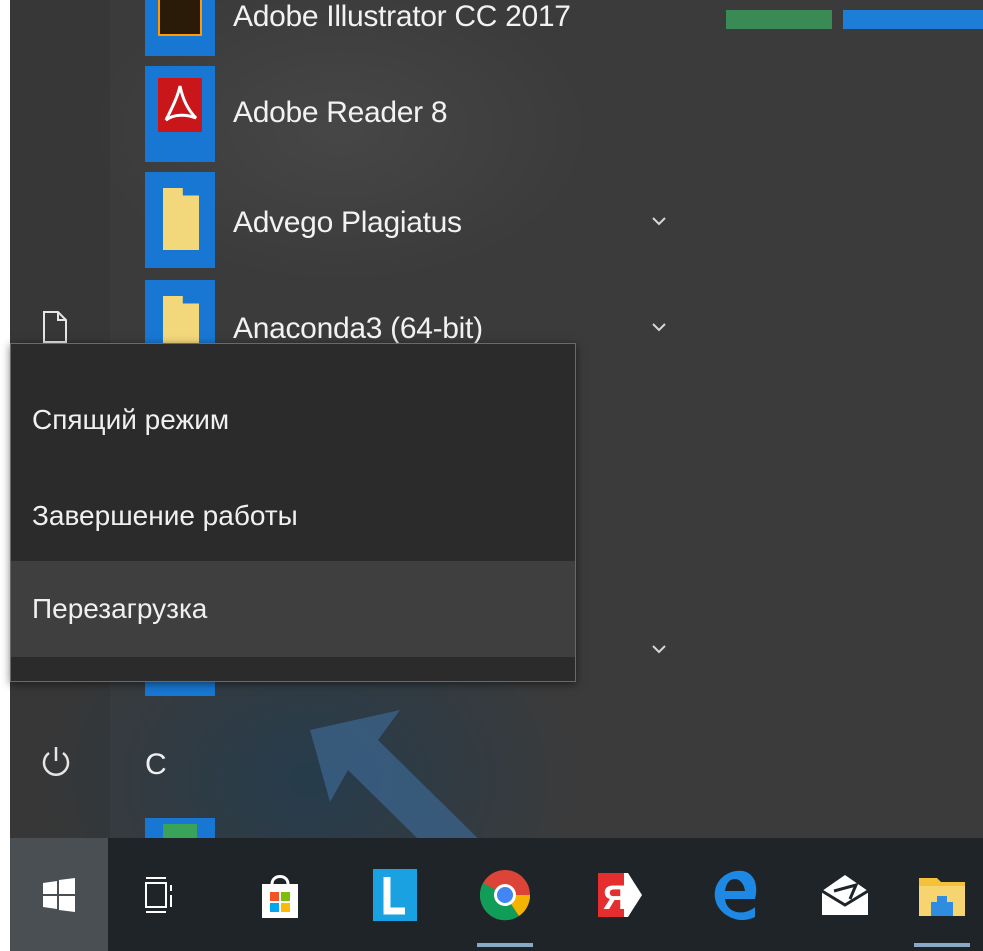 The image size is (983, 951). I want to click on windows-start-icon, so click(59, 894).